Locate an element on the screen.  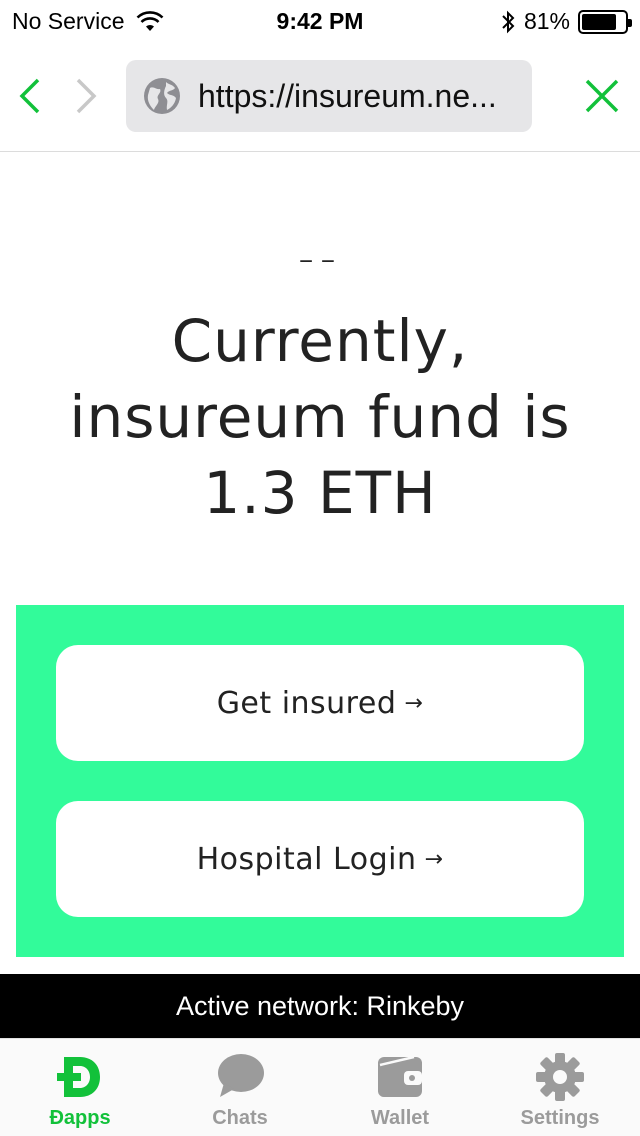
hospital-login-button: Hospital Login → is located at coordinates (320, 859).